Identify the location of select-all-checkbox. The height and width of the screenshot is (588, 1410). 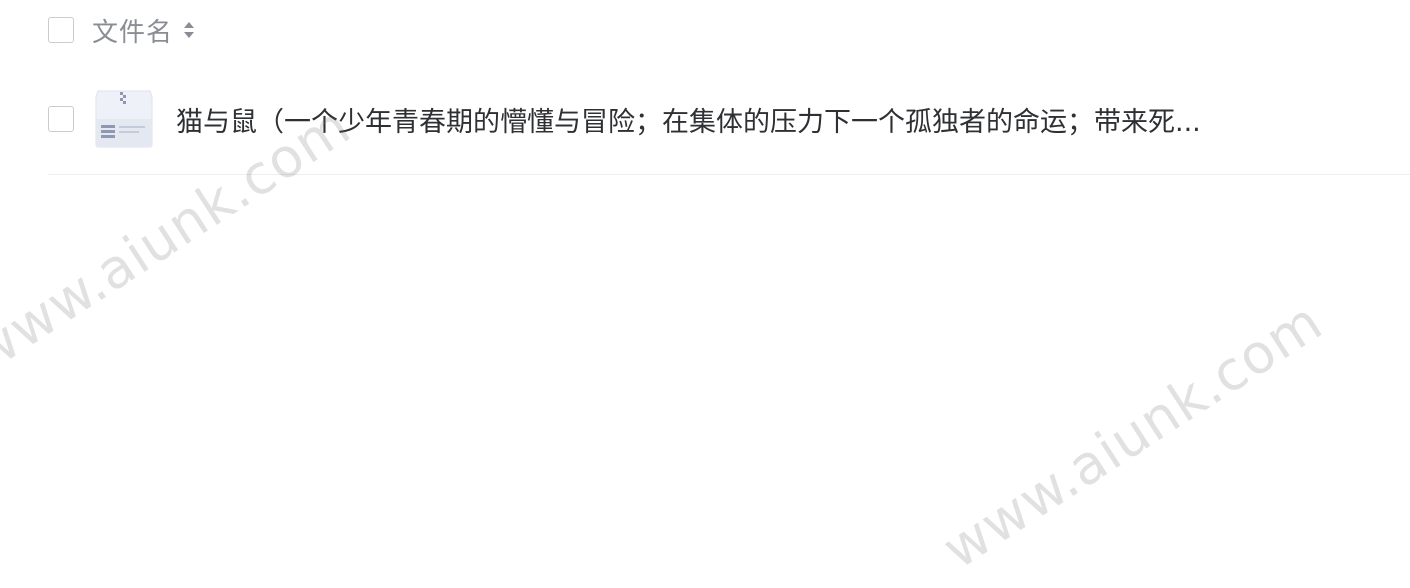
(61, 30).